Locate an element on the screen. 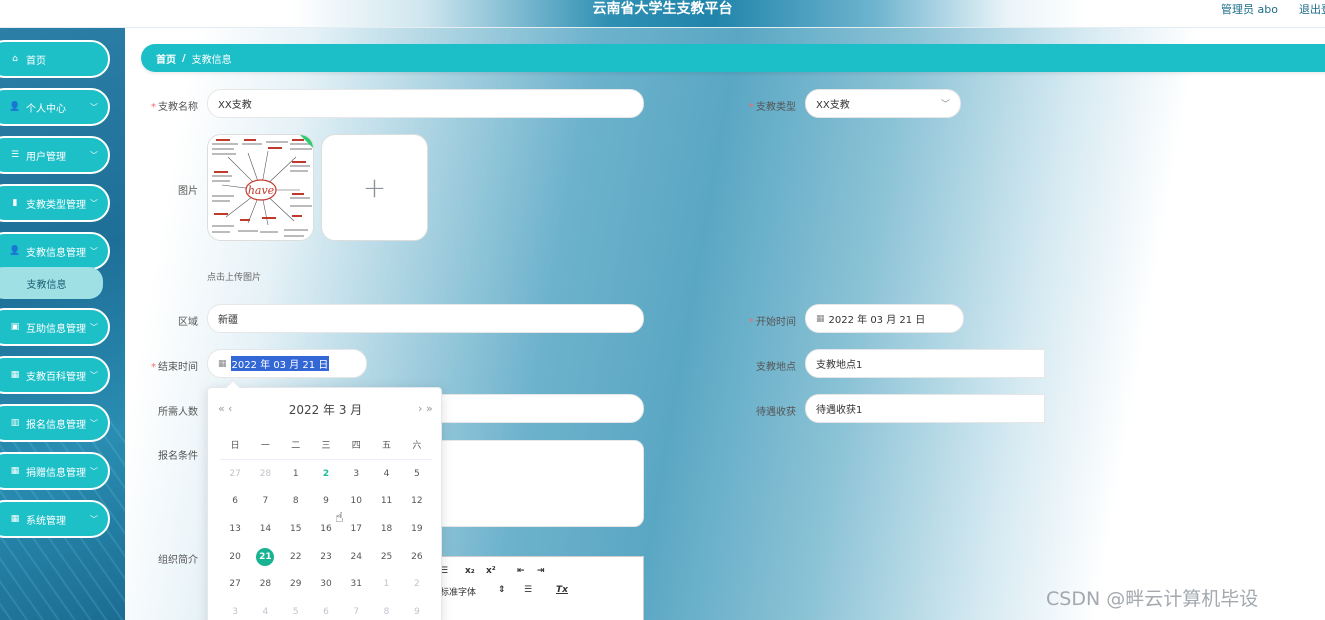  start-time-input: ▦ 2022 年 03 月 21 日 is located at coordinates (884, 318).